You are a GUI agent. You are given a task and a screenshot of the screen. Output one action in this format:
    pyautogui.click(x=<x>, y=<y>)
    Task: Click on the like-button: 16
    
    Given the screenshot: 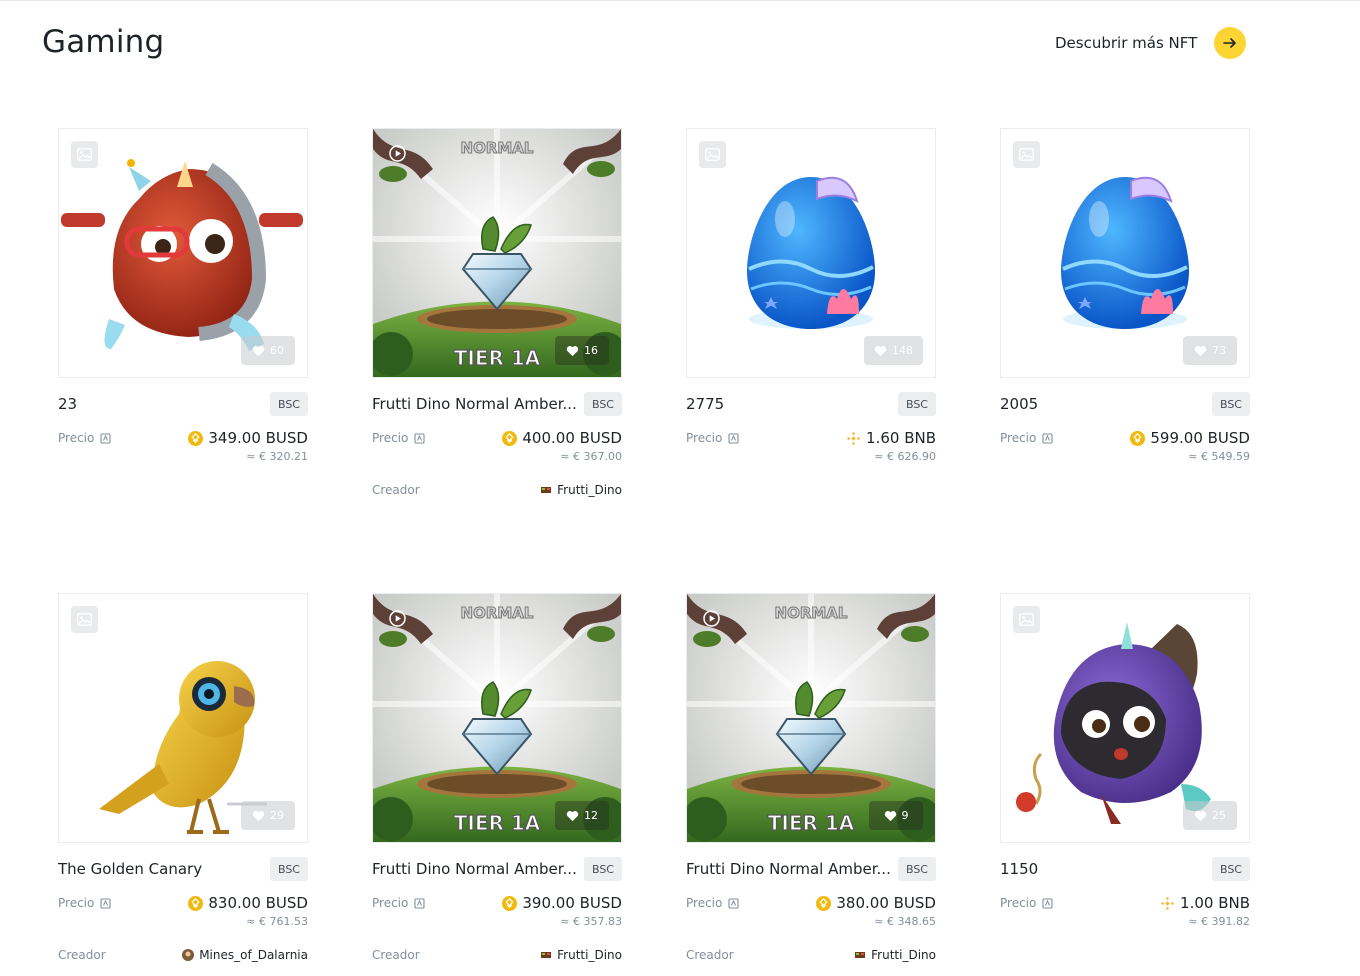 What is the action you would take?
    pyautogui.click(x=582, y=350)
    